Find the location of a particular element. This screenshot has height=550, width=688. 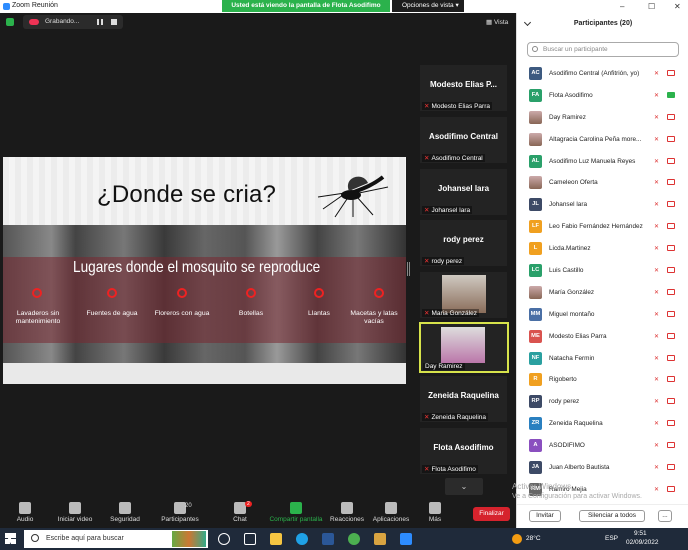

windows-start-icon is located at coordinates (10, 538).